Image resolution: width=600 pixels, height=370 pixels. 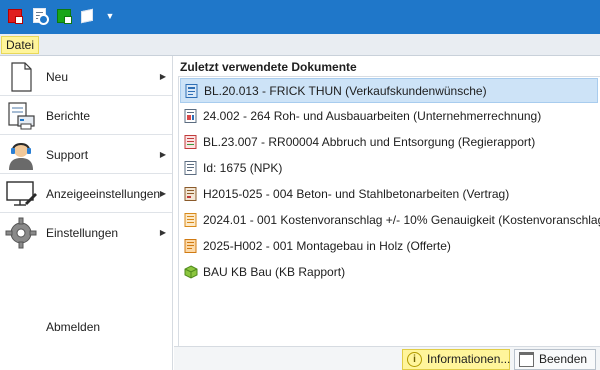 I want to click on tab-datei: Datei, so click(x=20, y=45).